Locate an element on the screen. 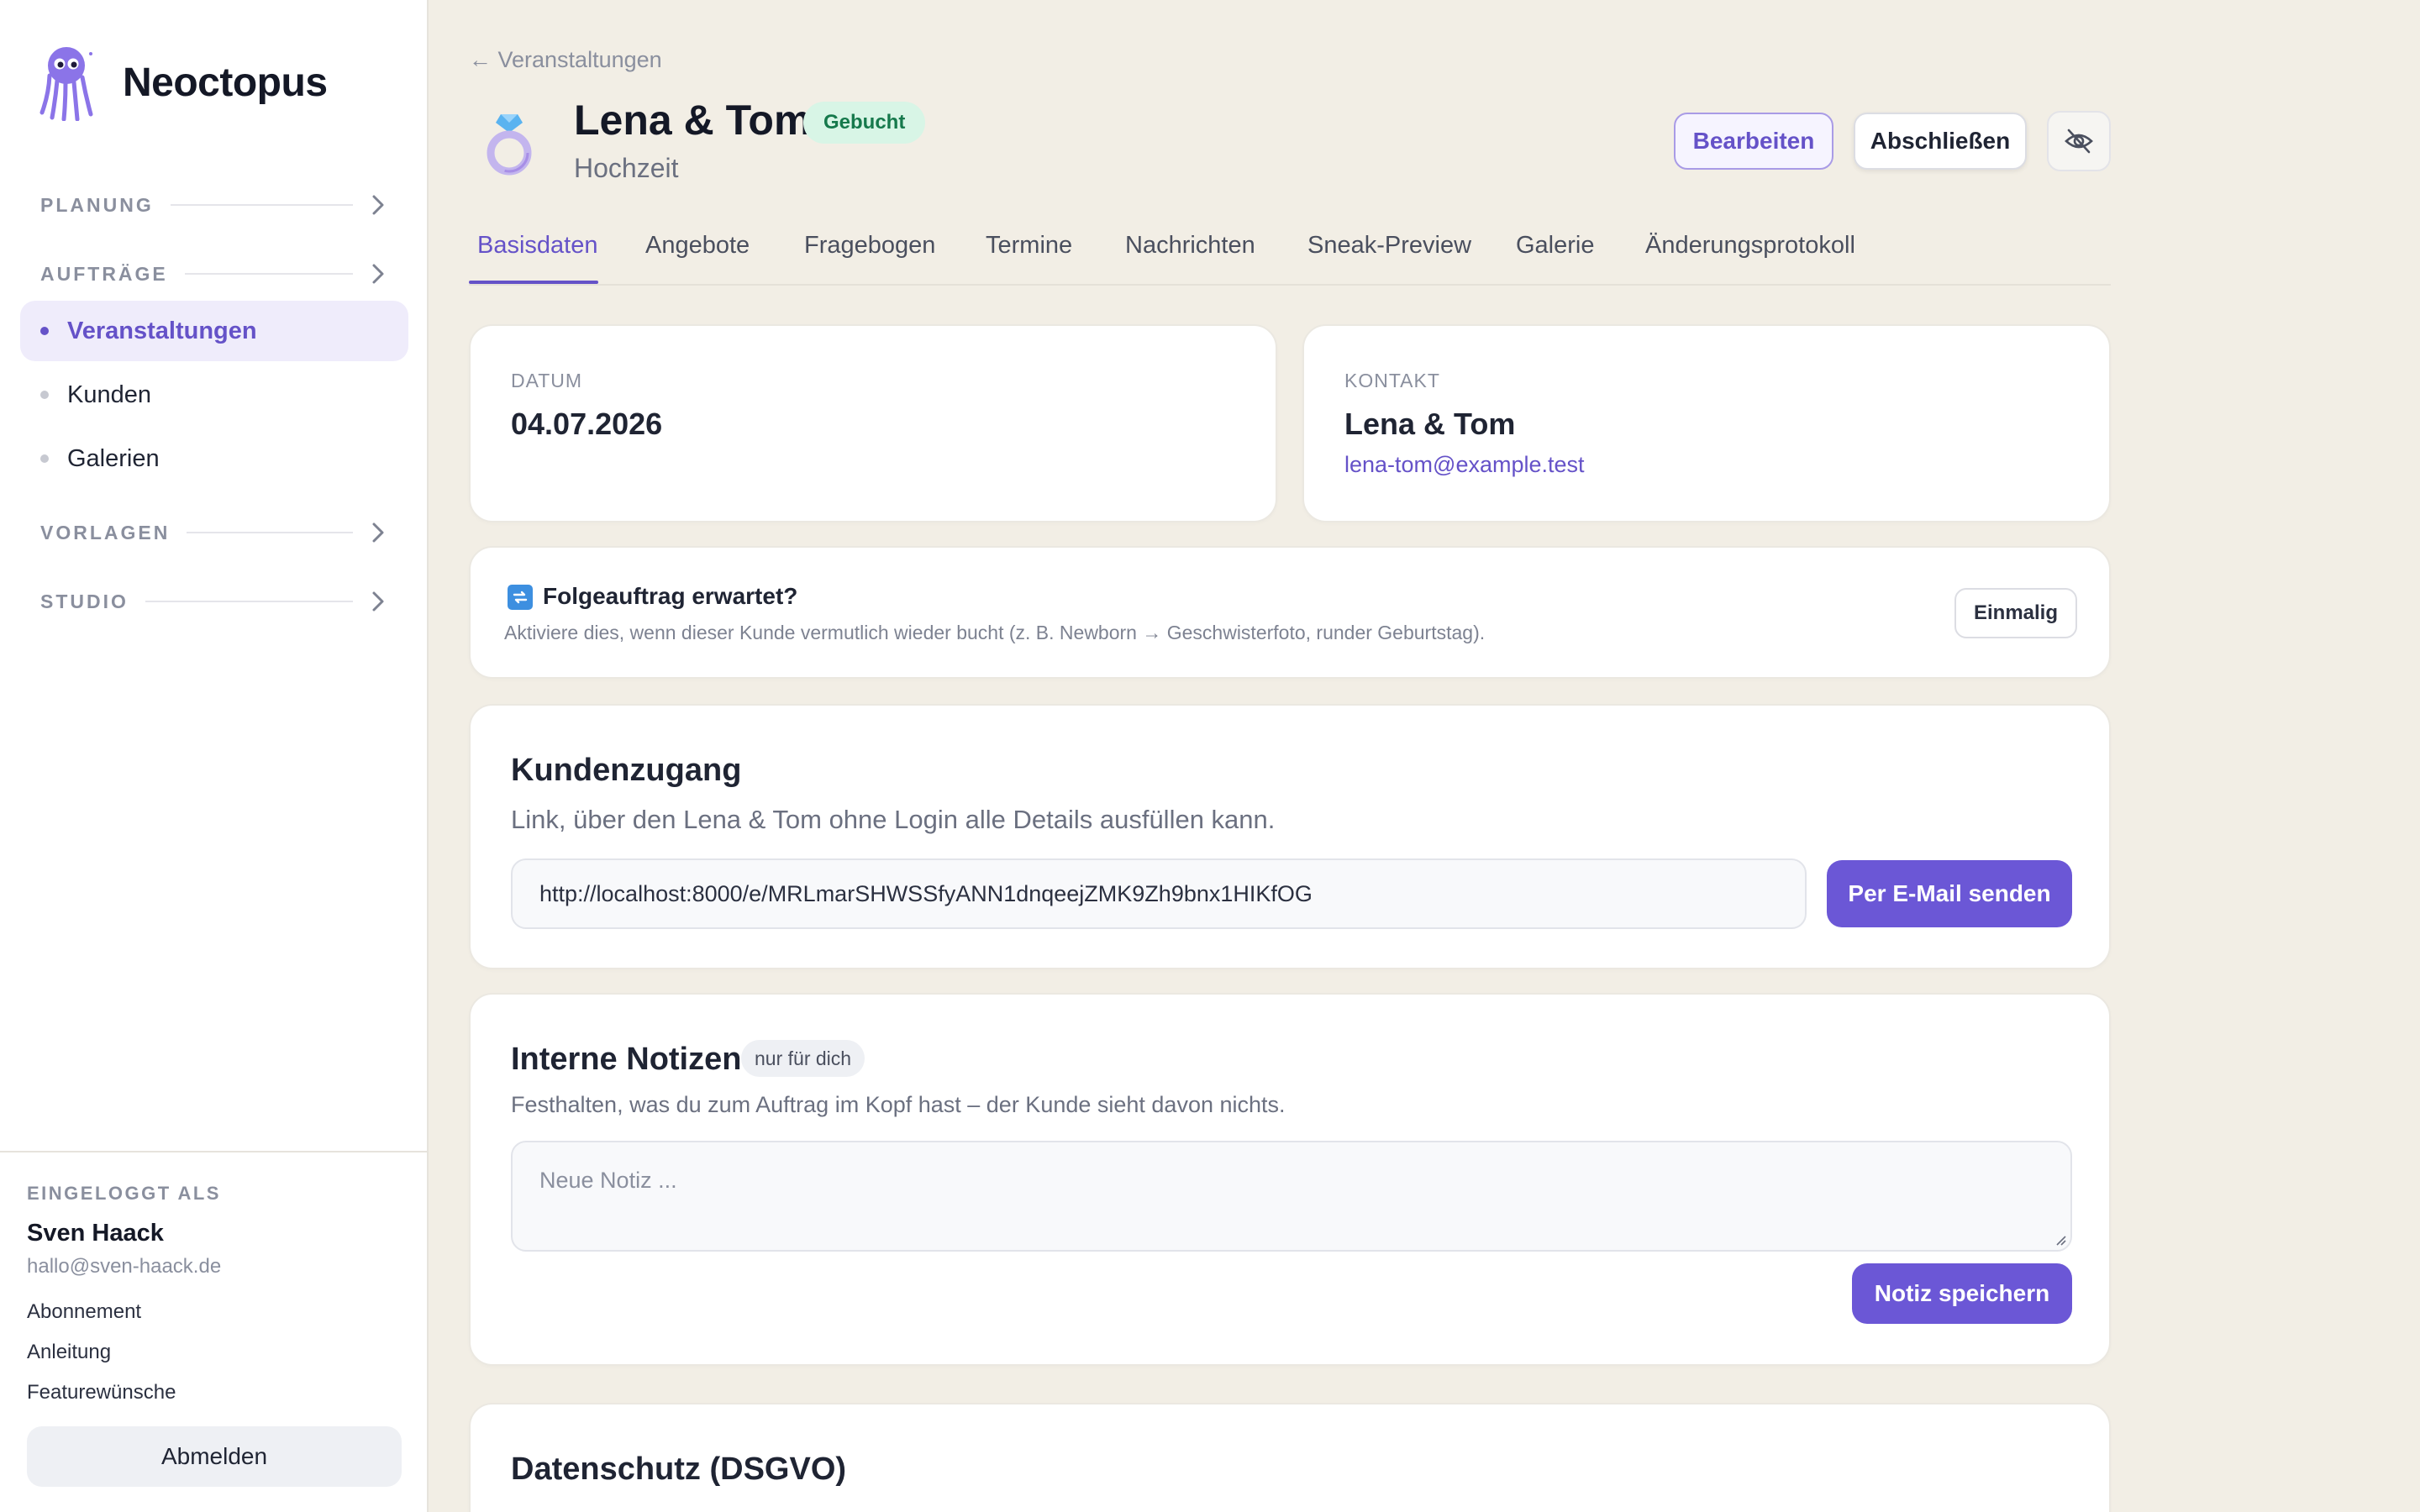  section-label: STUDIO is located at coordinates (84, 601).